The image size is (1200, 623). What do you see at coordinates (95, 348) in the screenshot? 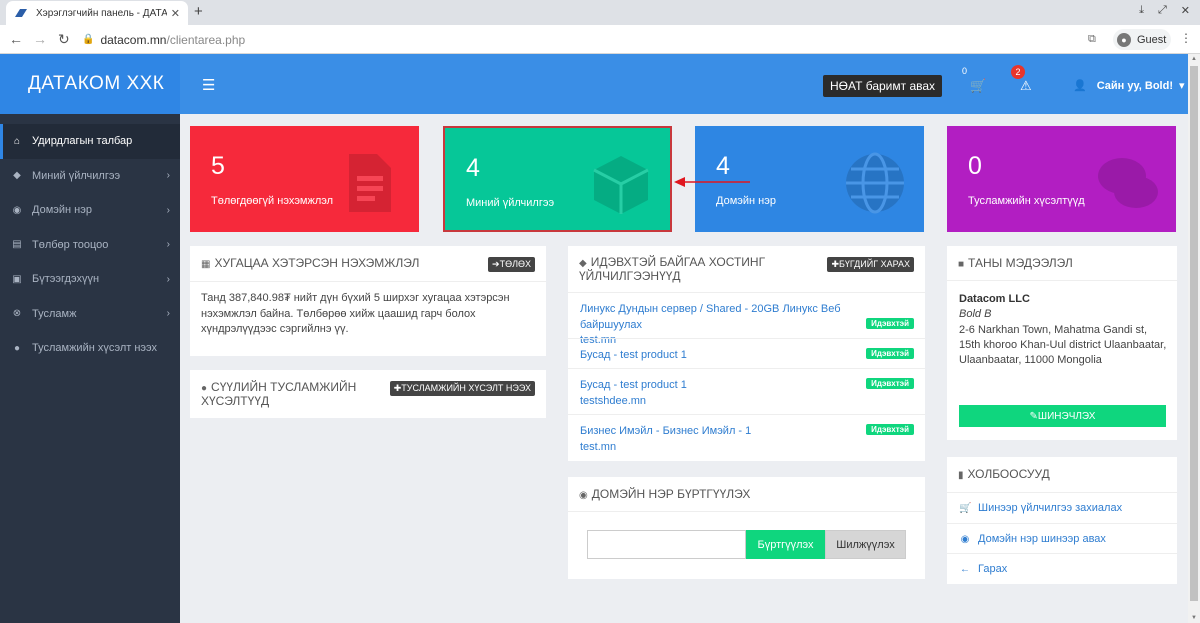
I see `sidebar-item-label: Тусламжийн хүсэлт нээх` at bounding box center [95, 348].